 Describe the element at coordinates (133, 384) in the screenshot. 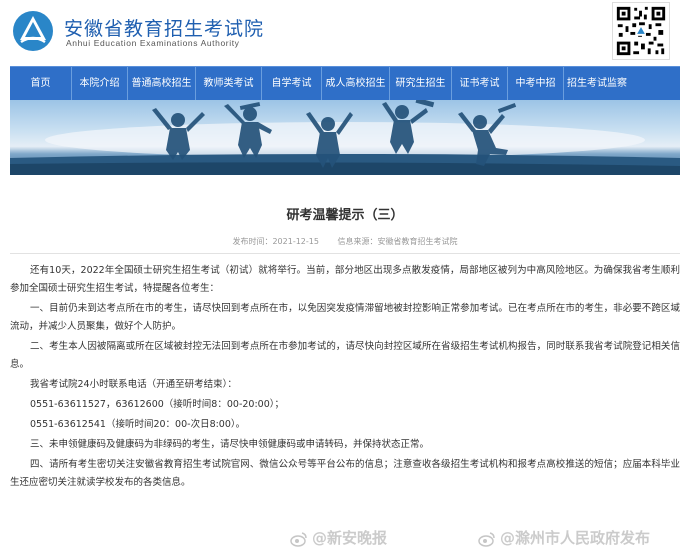

I see `article-paragraph: 我省考试院24小时联系电话（开通至研考结束）：` at that location.